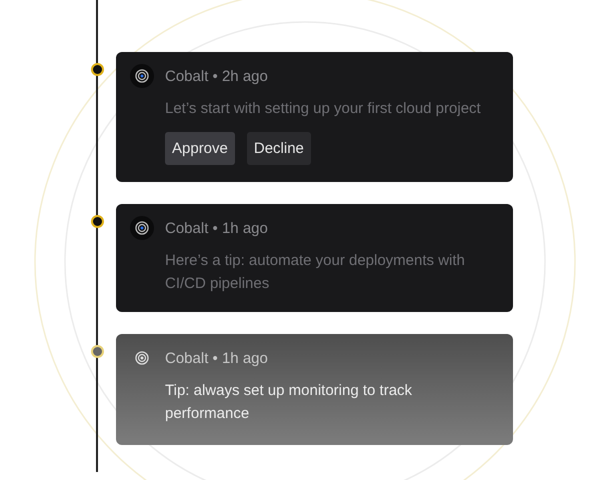  Describe the element at coordinates (289, 402) in the screenshot. I see `message-text: Tip: always set up monitoring to track performance` at that location.